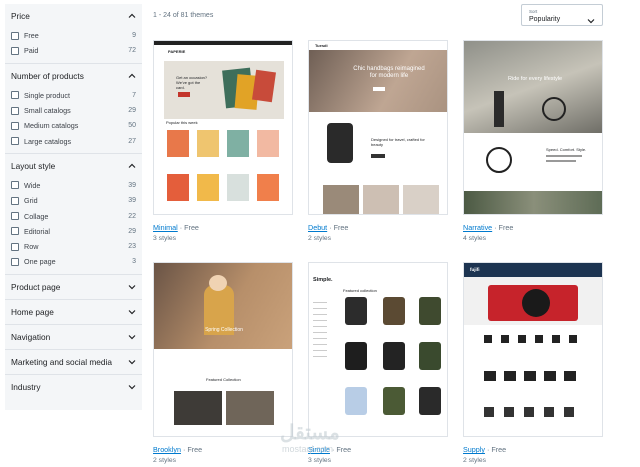  I want to click on filter-title: Number of products, so click(47, 75).